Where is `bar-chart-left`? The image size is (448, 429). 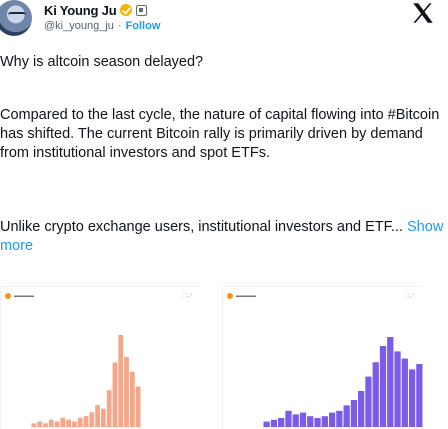
bar-chart-left is located at coordinates (86, 381).